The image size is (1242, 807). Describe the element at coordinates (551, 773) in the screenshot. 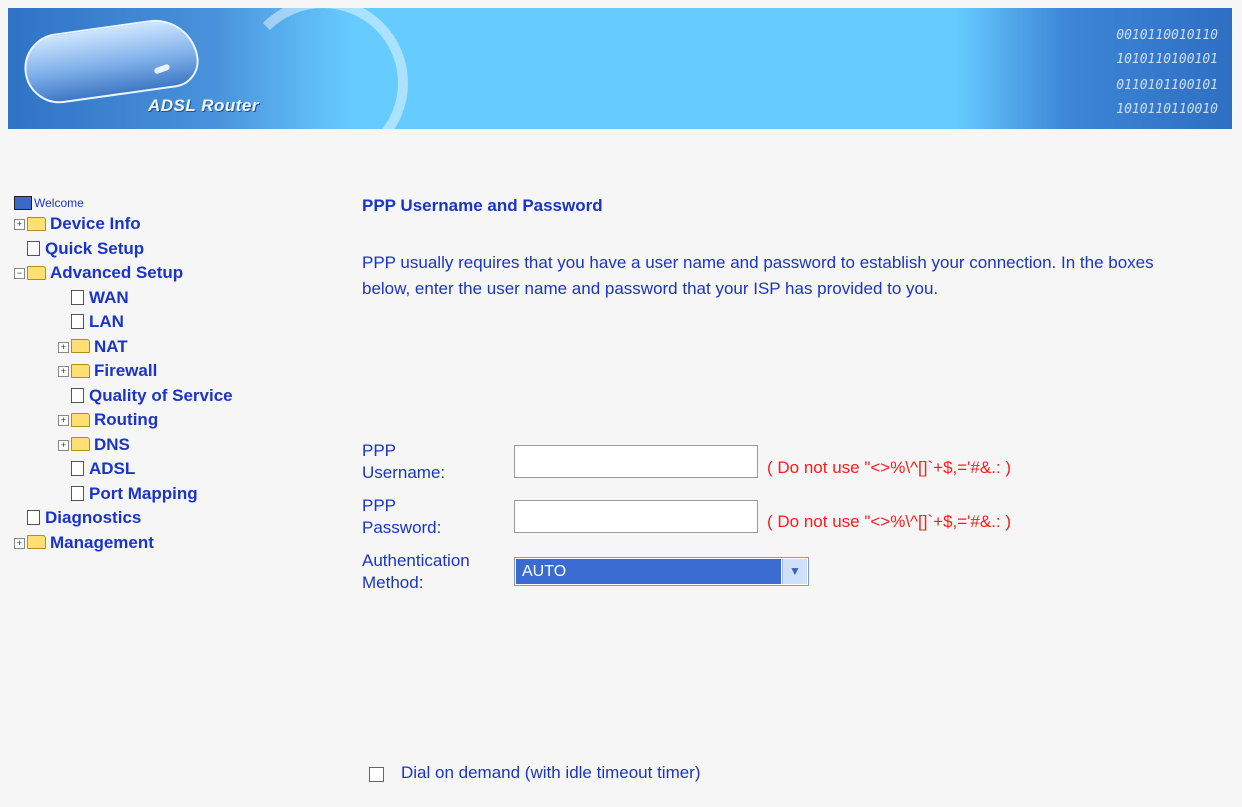

I see `dial-on-demand-label: Dial on demand (with idle timeout timer)` at that location.